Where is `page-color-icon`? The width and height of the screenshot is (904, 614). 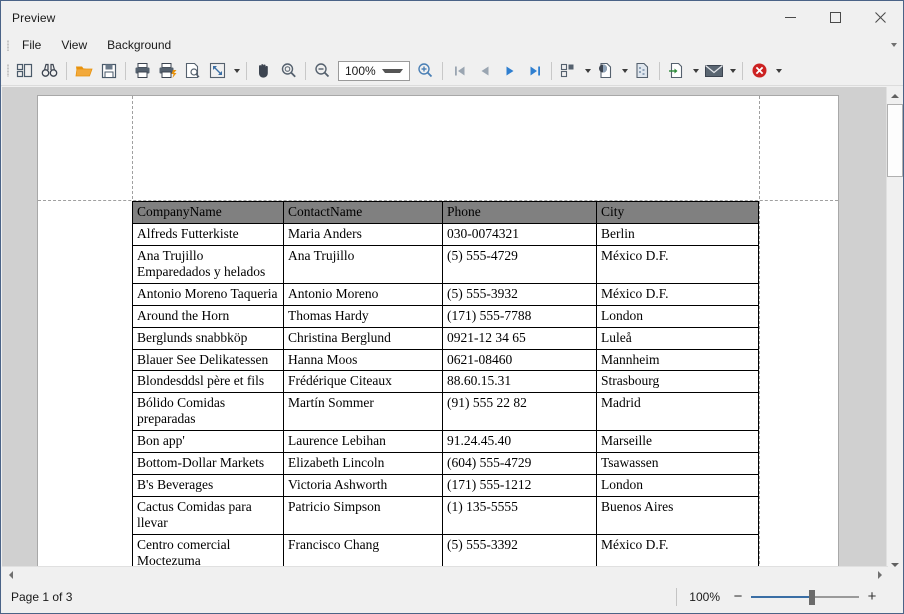 page-color-icon is located at coordinates (605, 71).